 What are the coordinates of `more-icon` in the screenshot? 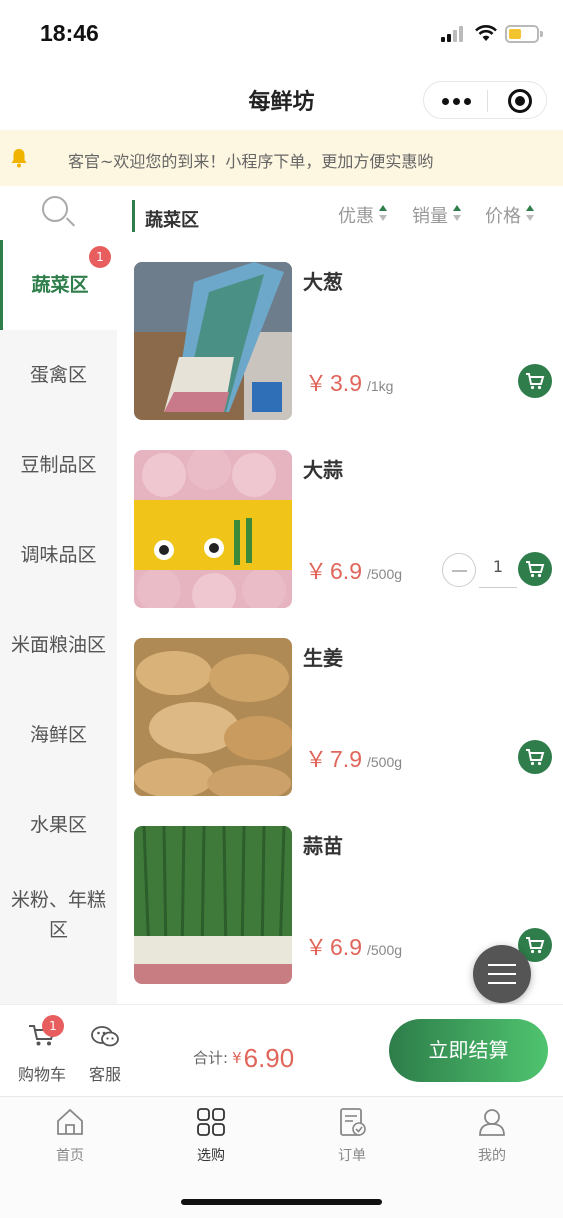 It's located at (457, 102).